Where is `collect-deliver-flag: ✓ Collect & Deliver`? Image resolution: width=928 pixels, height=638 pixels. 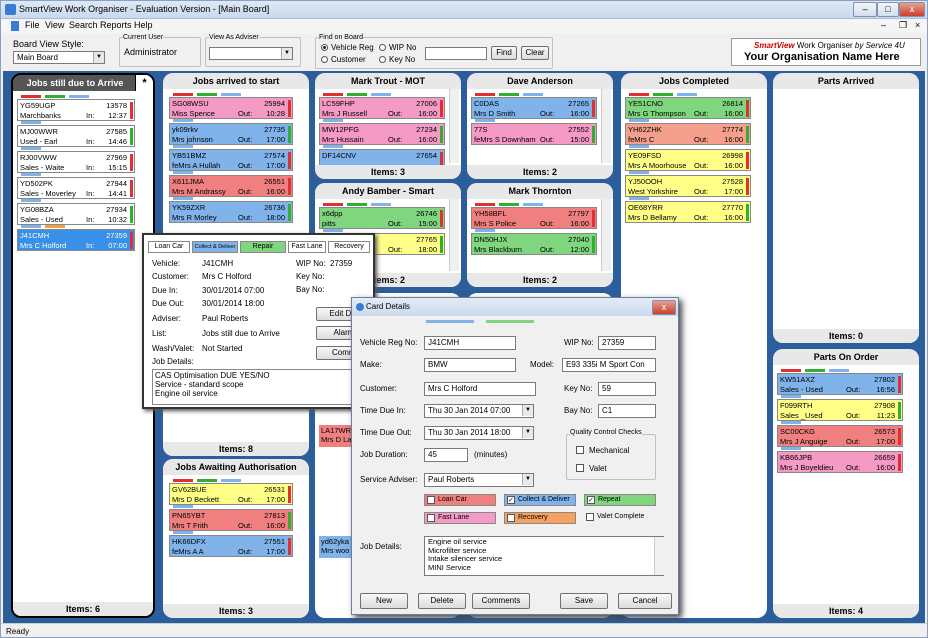
collect-deliver-flag: ✓ Collect & Deliver is located at coordinates (540, 500).